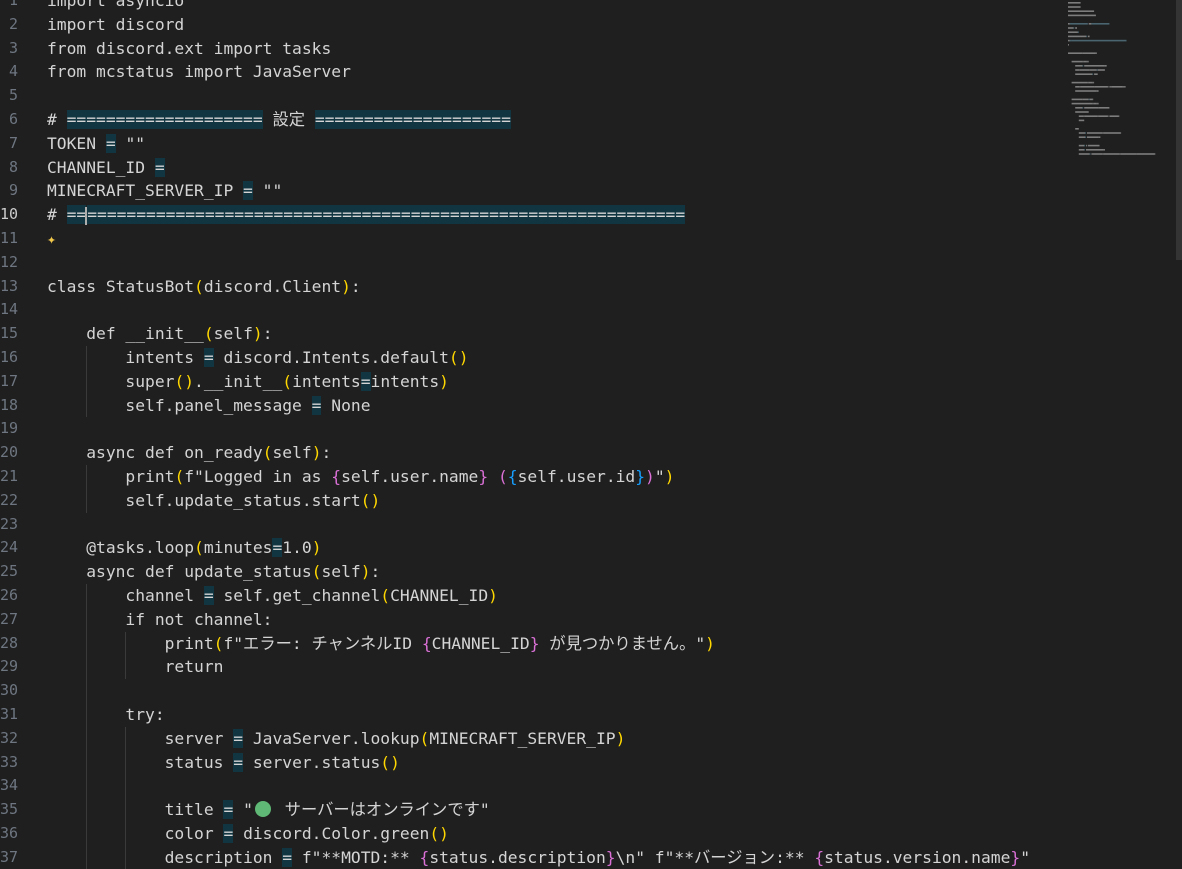  Describe the element at coordinates (115, 25) in the screenshot. I see `code-text: import discord` at that location.